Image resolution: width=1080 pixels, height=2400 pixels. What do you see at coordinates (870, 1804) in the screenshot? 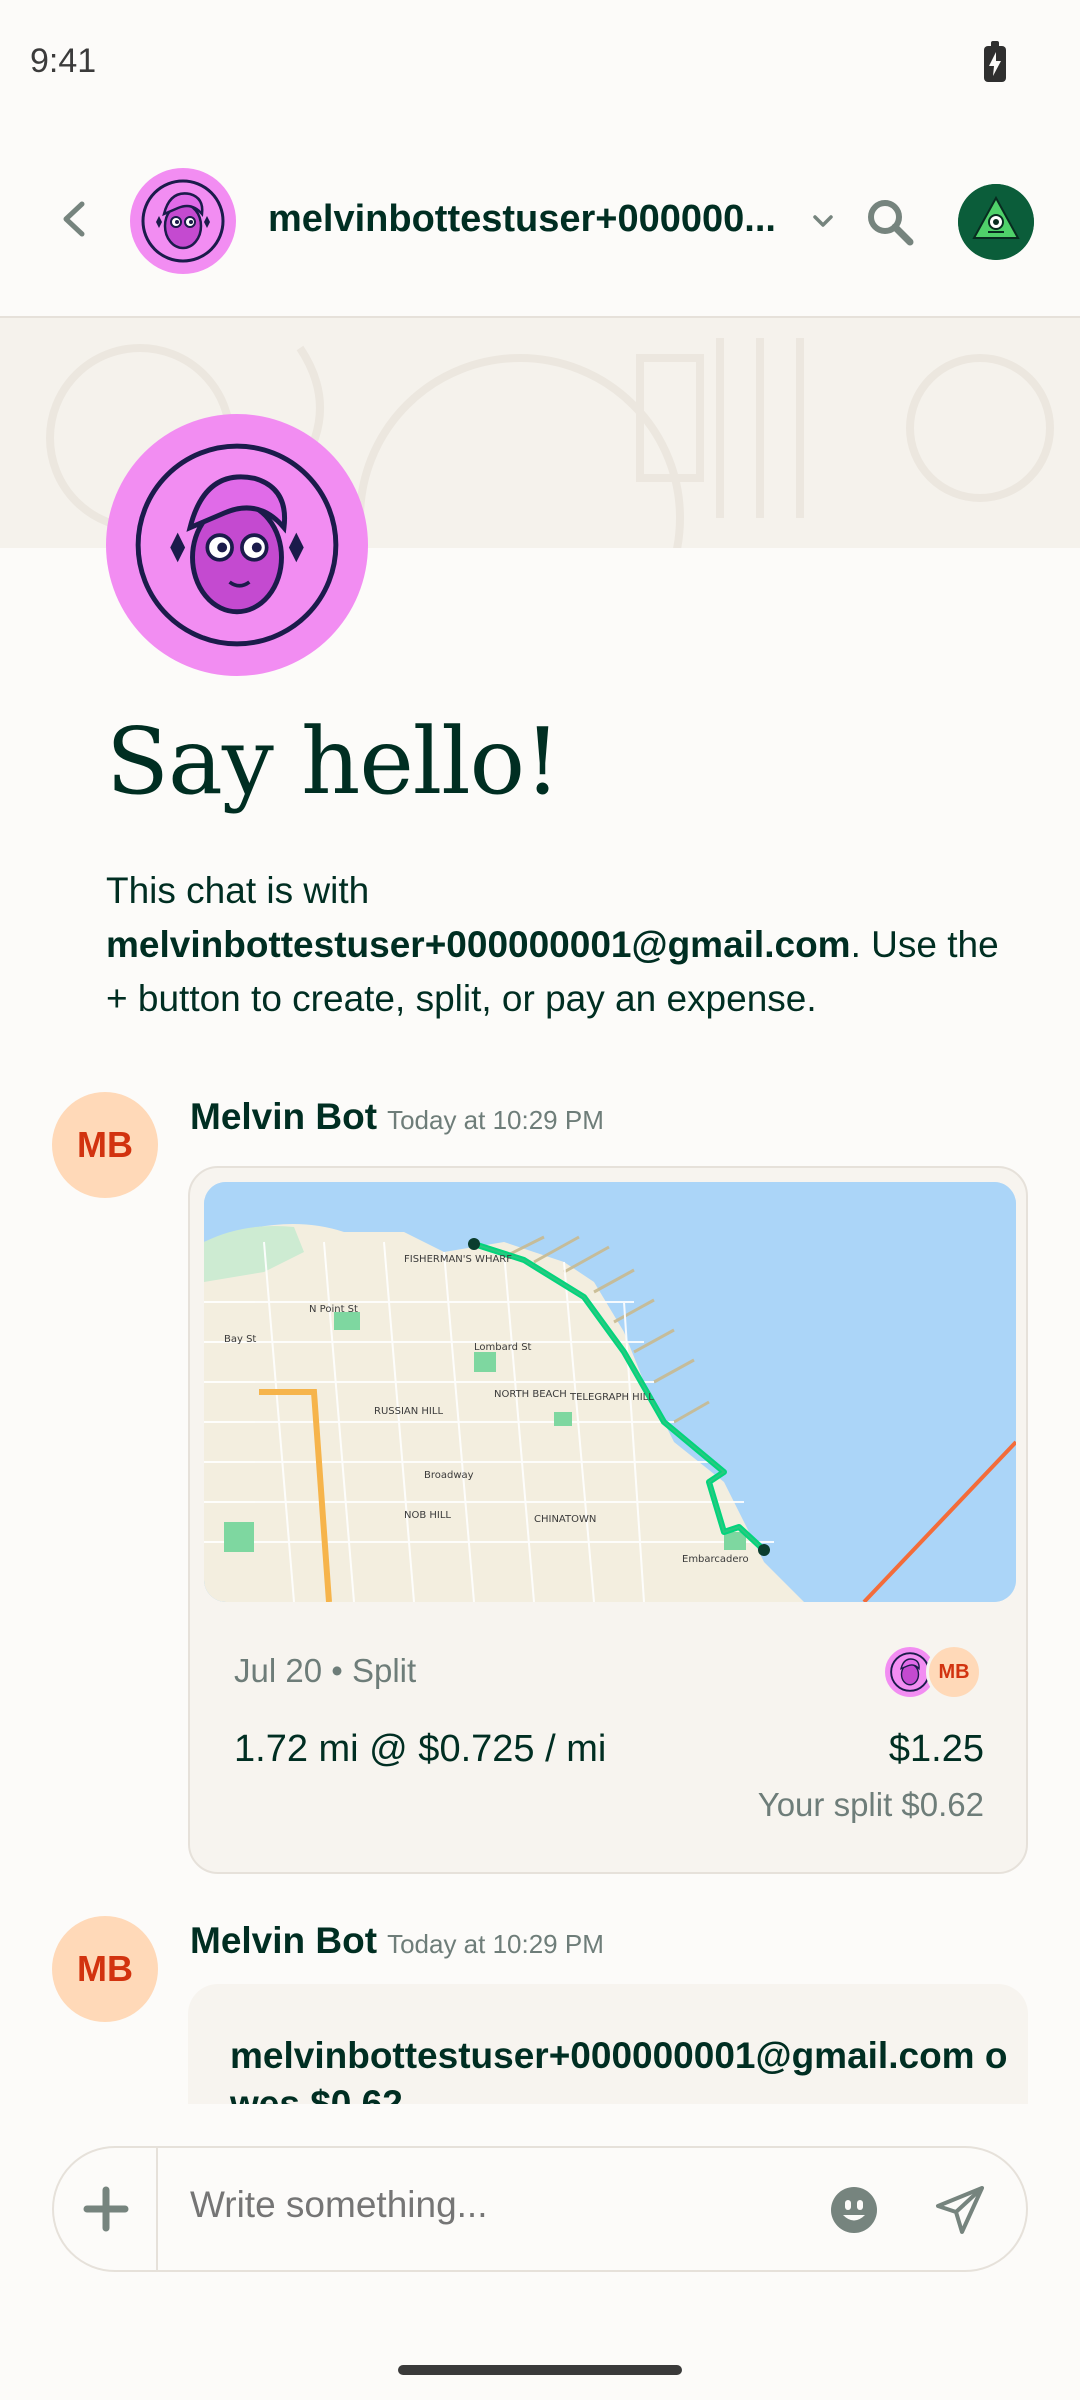
I see `expense-your-split: Your split $0.62` at bounding box center [870, 1804].